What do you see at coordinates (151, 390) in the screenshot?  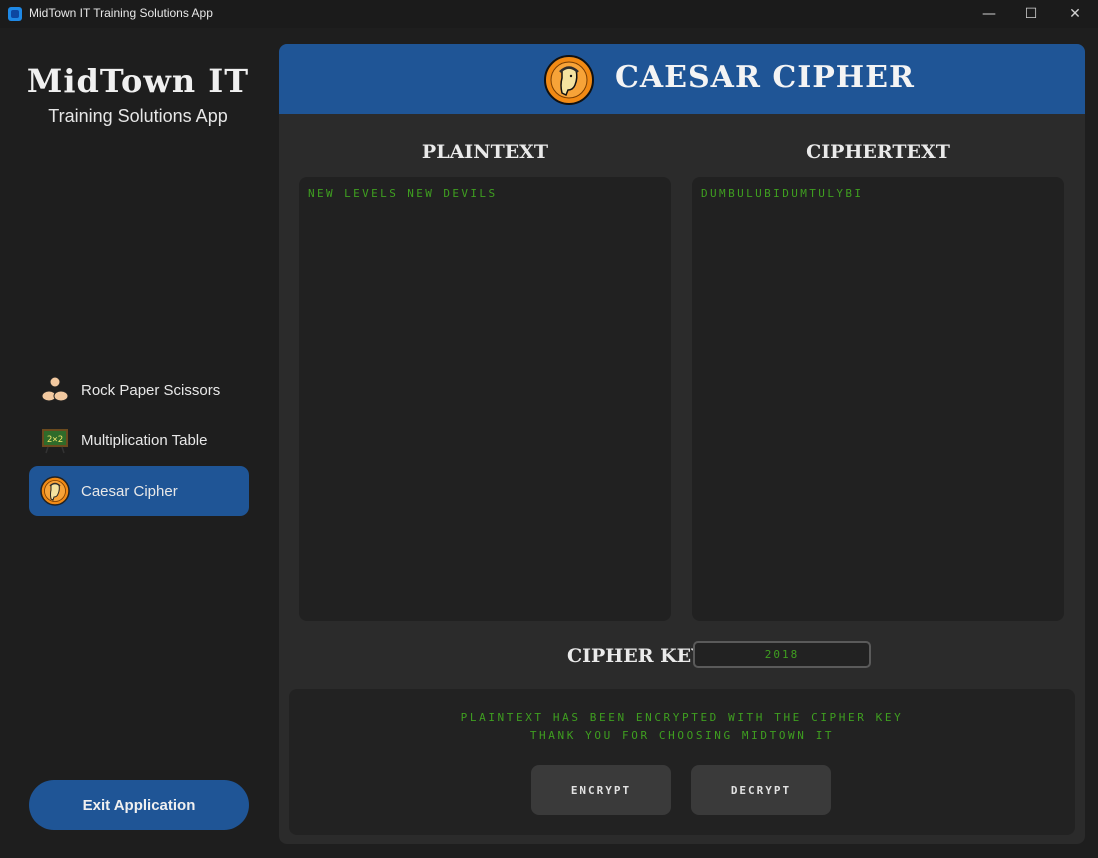 I see `sidebar-item-label: Rock Paper Scissors` at bounding box center [151, 390].